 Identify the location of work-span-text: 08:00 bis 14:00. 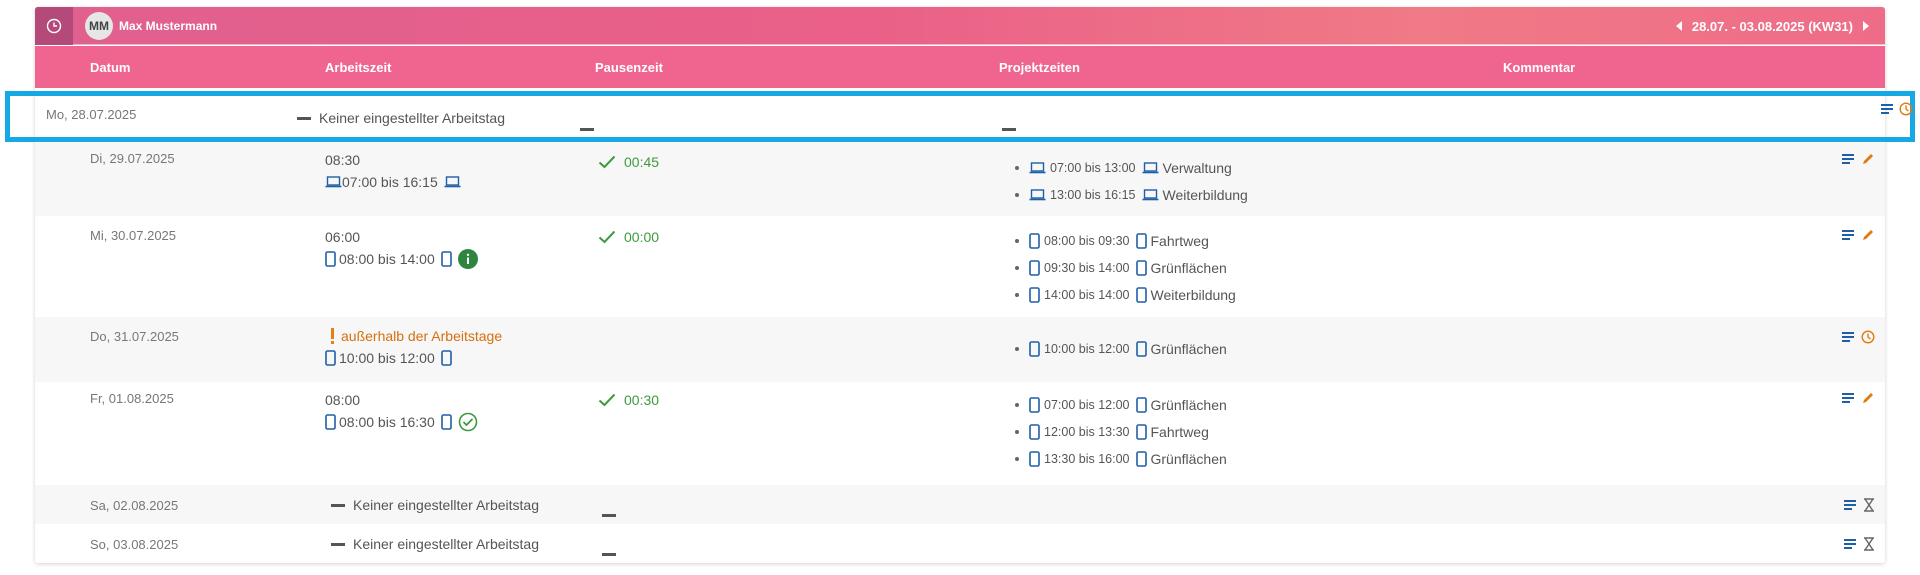
(387, 259).